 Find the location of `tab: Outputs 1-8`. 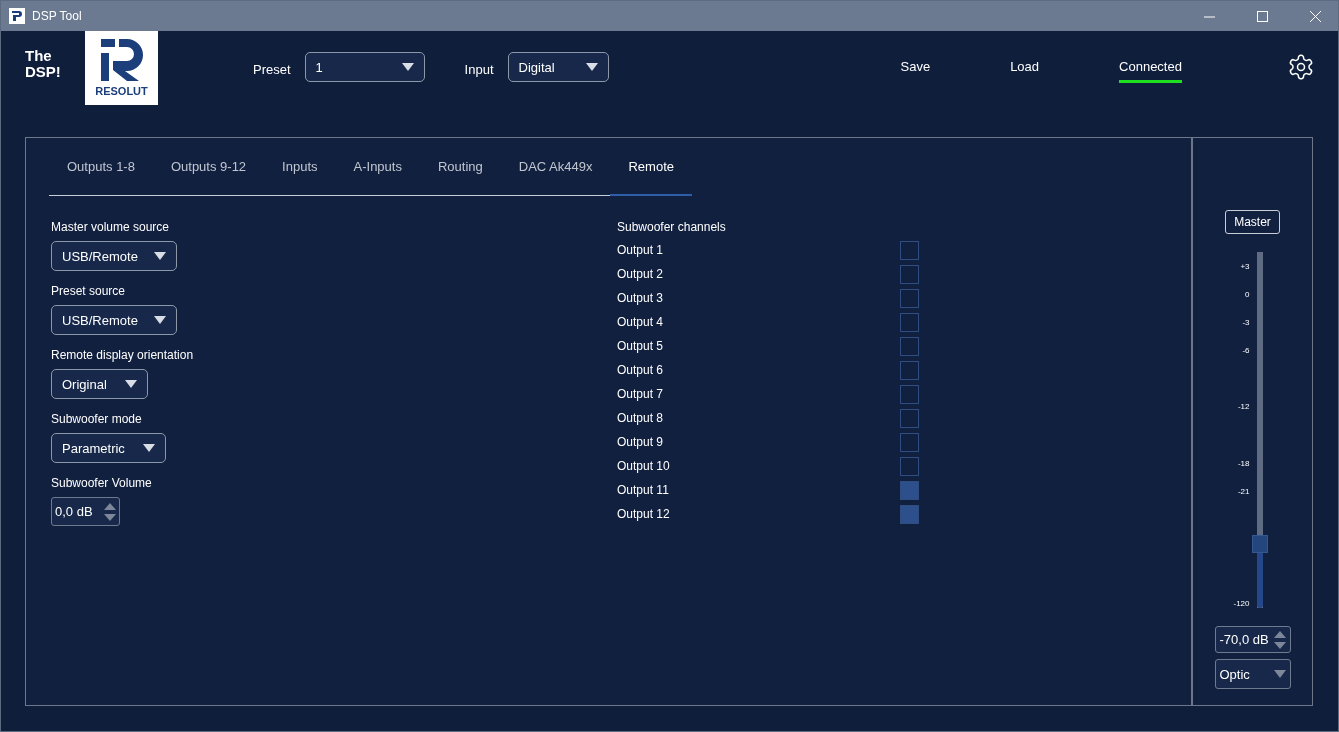

tab: Outputs 1-8 is located at coordinates (101, 173).